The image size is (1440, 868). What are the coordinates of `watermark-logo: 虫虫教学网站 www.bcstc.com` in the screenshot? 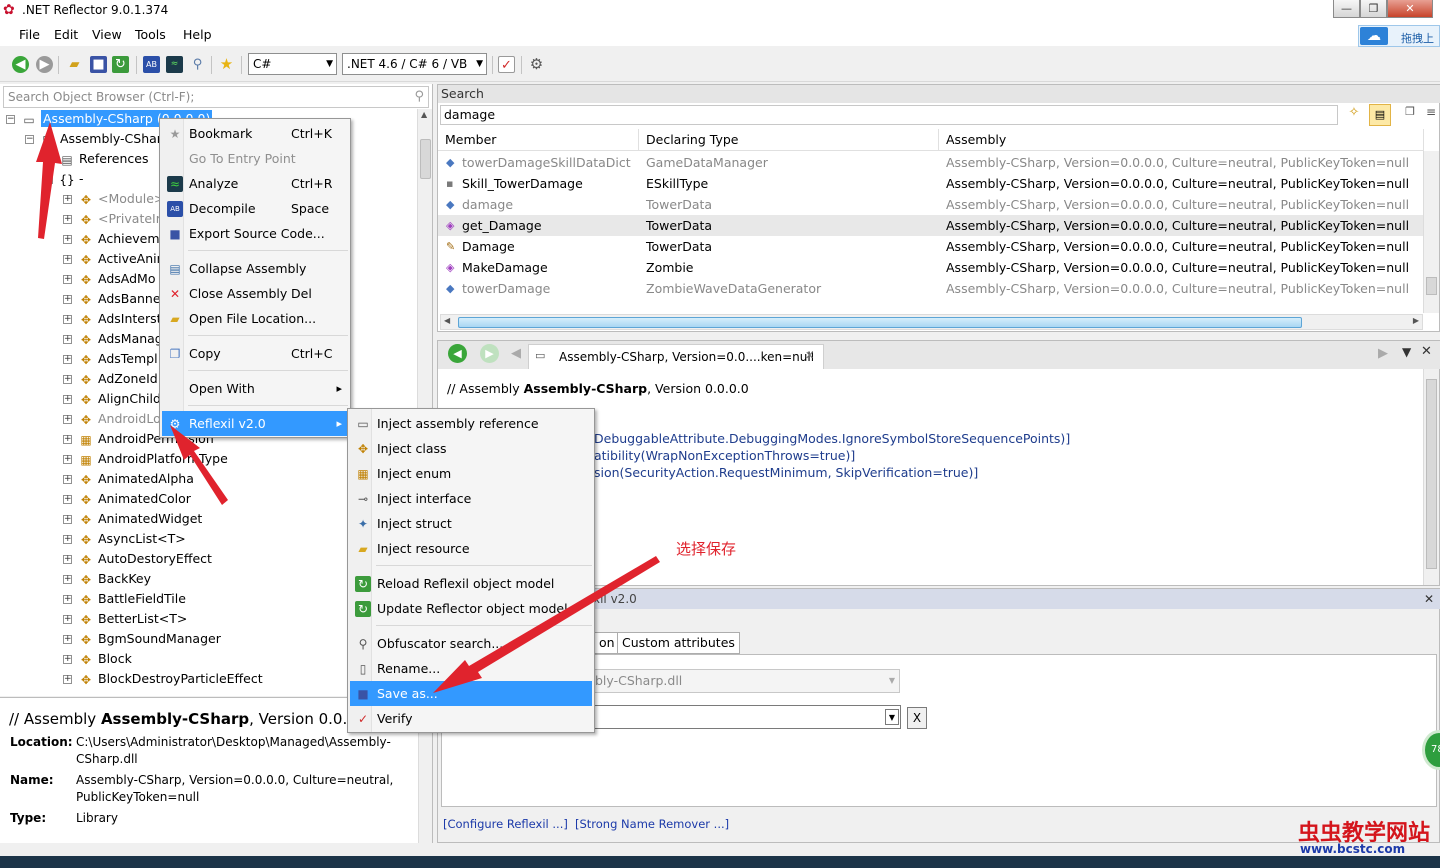 It's located at (1356, 837).